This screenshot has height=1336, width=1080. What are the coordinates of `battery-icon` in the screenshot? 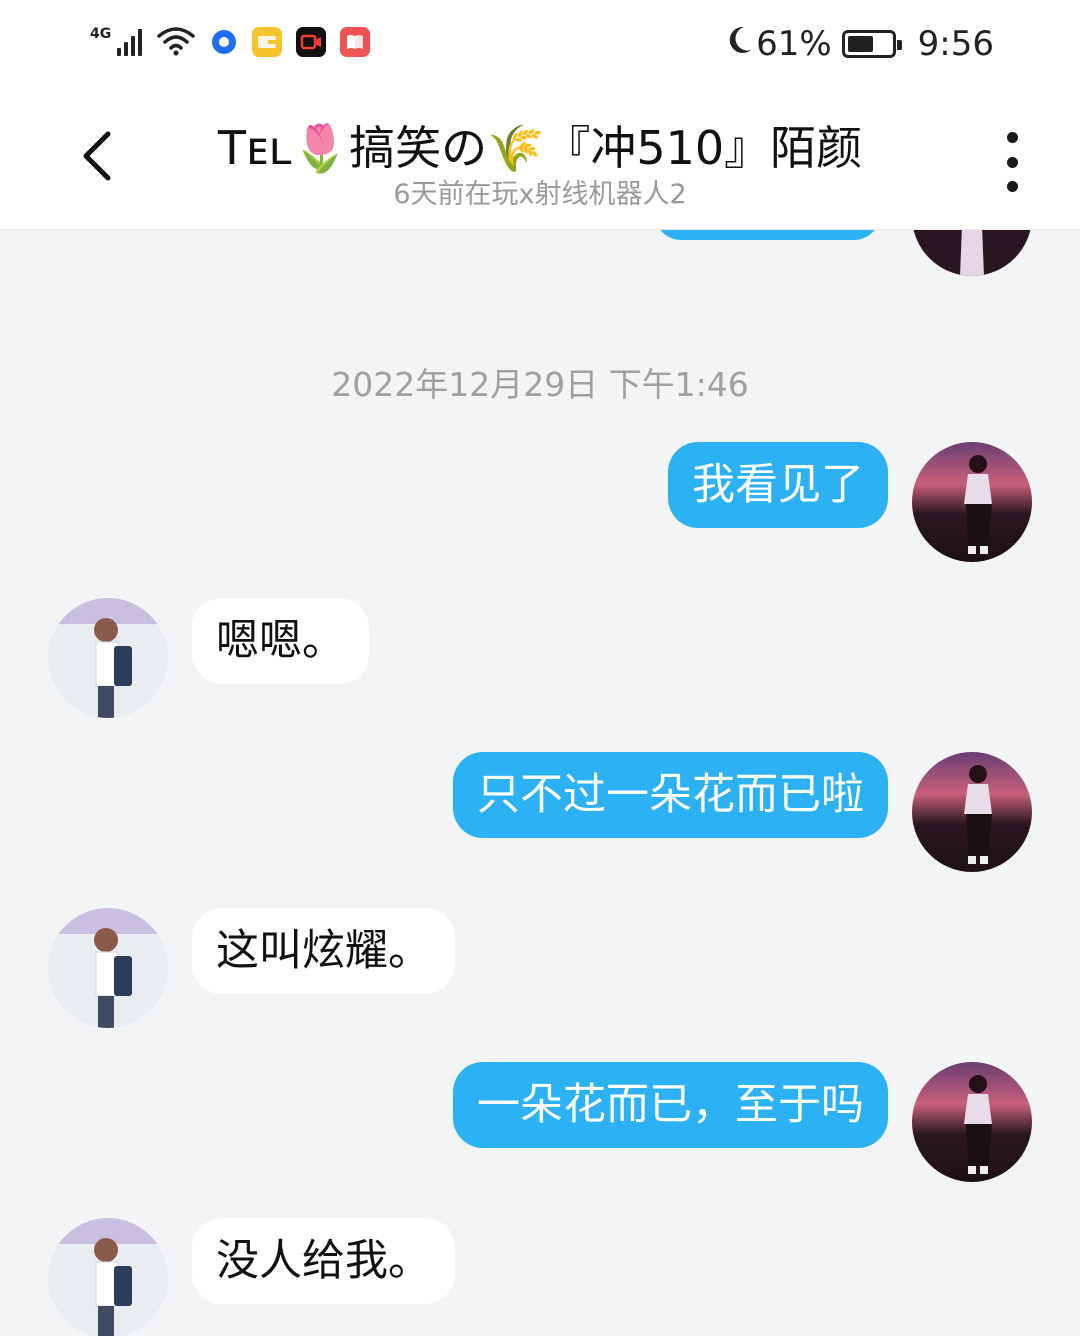 It's located at (871, 44).